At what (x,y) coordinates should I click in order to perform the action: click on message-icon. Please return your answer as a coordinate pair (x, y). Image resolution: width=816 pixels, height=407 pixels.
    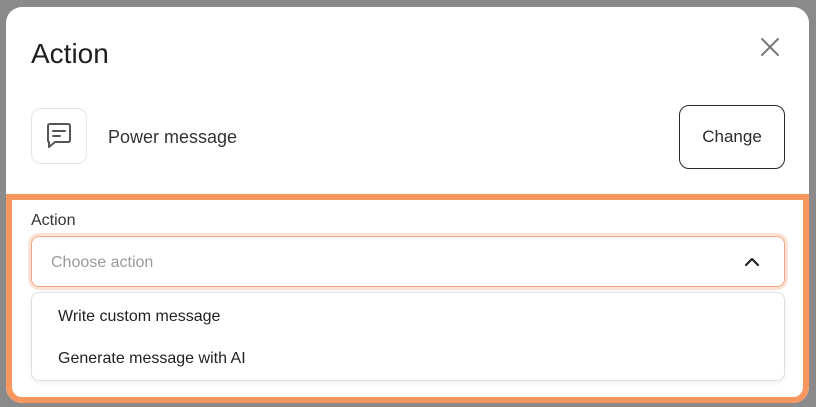
    Looking at the image, I should click on (59, 136).